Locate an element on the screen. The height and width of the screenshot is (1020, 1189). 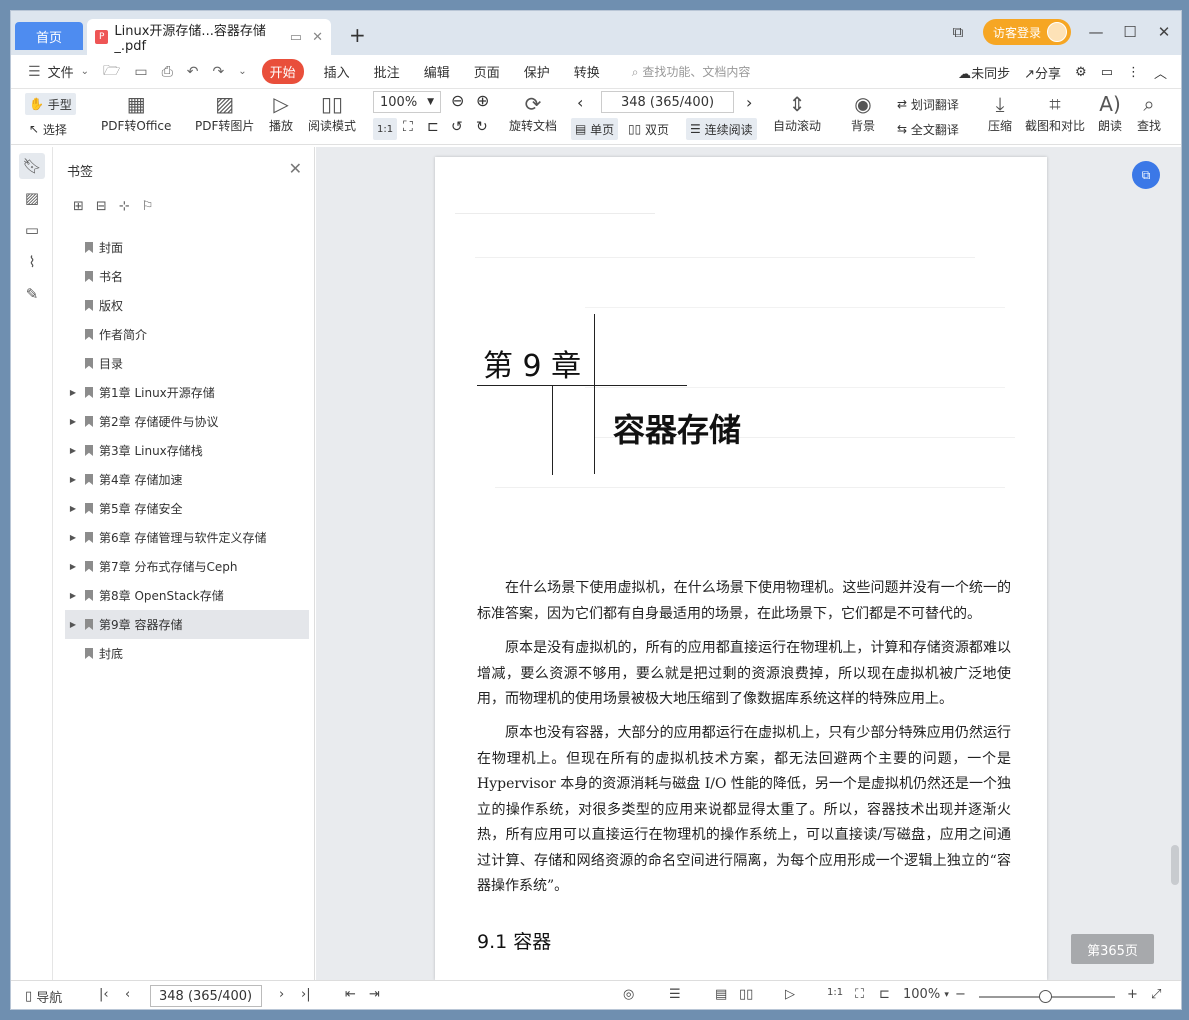
fit-page-status-icon: ⛶ is located at coordinates (859, 994).